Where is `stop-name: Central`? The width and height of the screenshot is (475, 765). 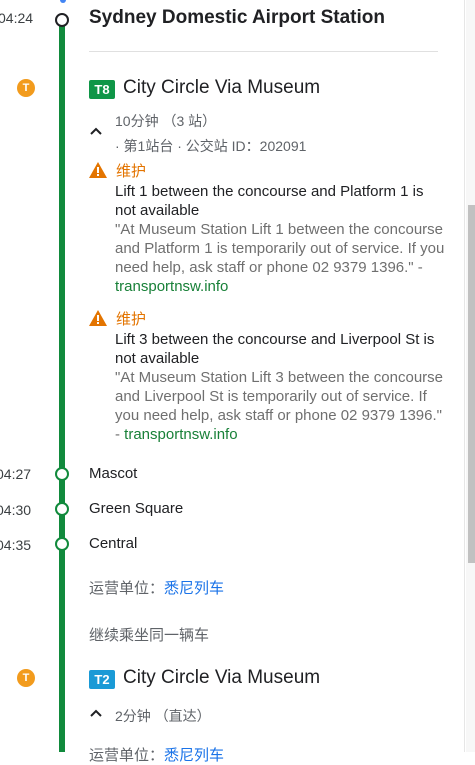 stop-name: Central is located at coordinates (113, 543).